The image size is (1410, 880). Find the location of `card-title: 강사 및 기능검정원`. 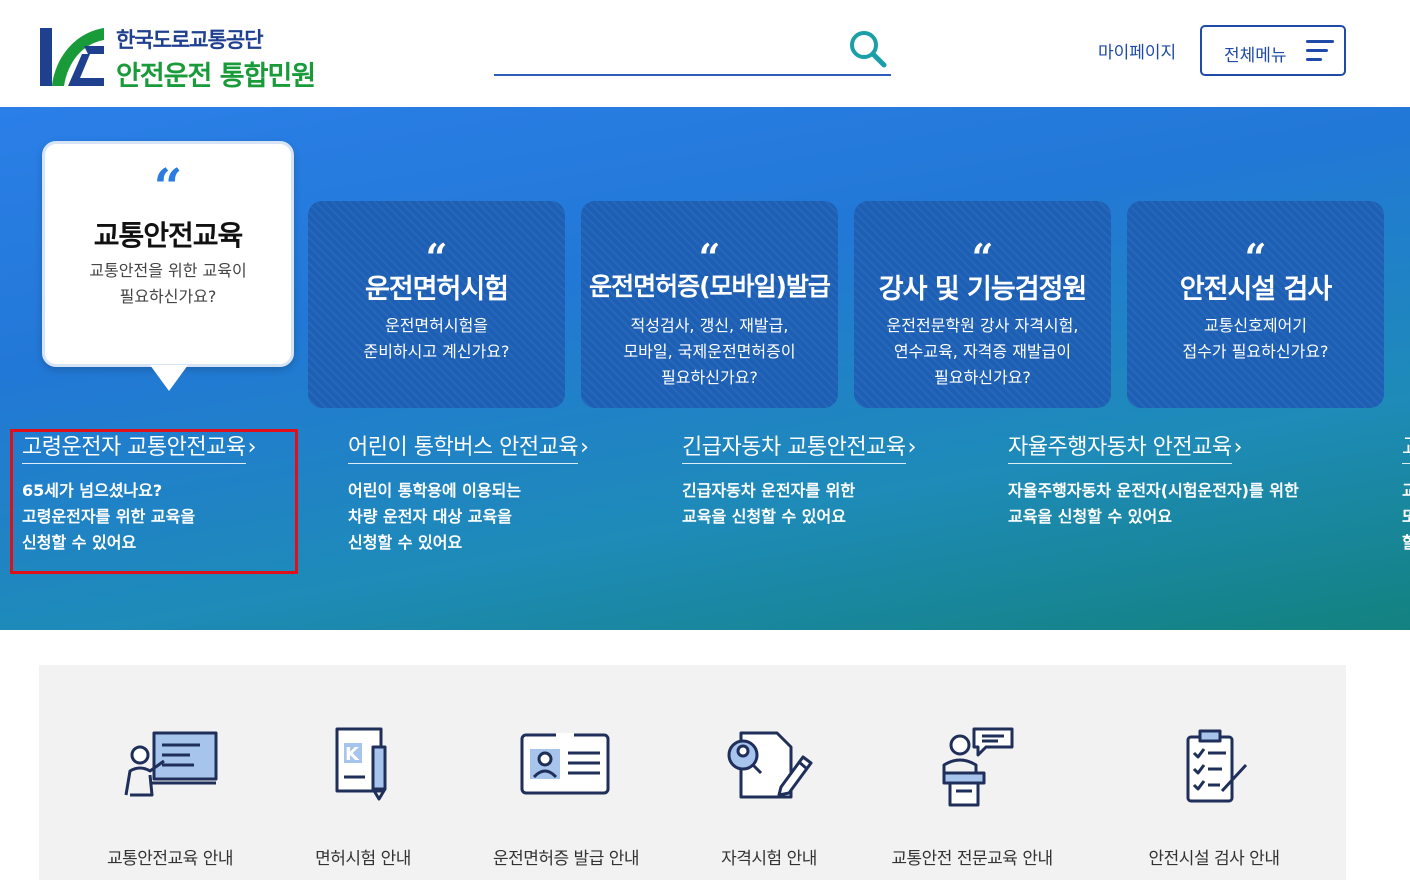

card-title: 강사 및 기능검정원 is located at coordinates (983, 289).